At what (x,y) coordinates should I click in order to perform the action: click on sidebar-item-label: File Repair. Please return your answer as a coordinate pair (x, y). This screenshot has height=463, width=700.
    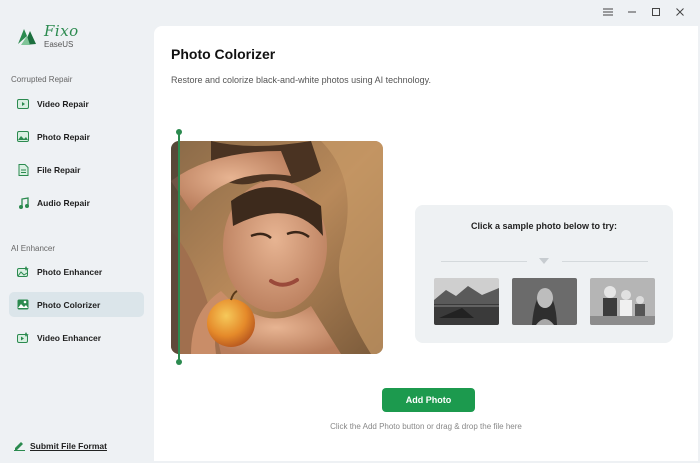
    Looking at the image, I should click on (59, 169).